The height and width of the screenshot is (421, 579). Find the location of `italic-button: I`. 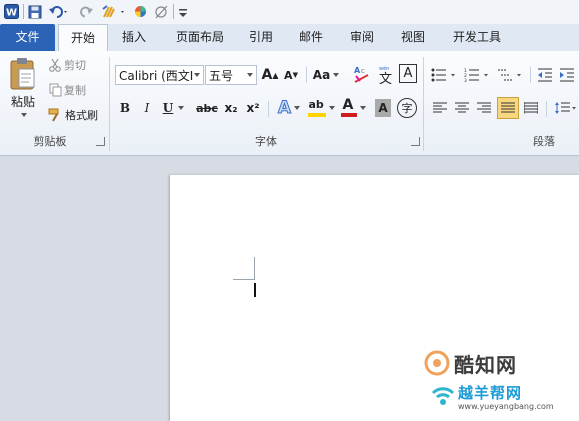

italic-button: I is located at coordinates (147, 108).